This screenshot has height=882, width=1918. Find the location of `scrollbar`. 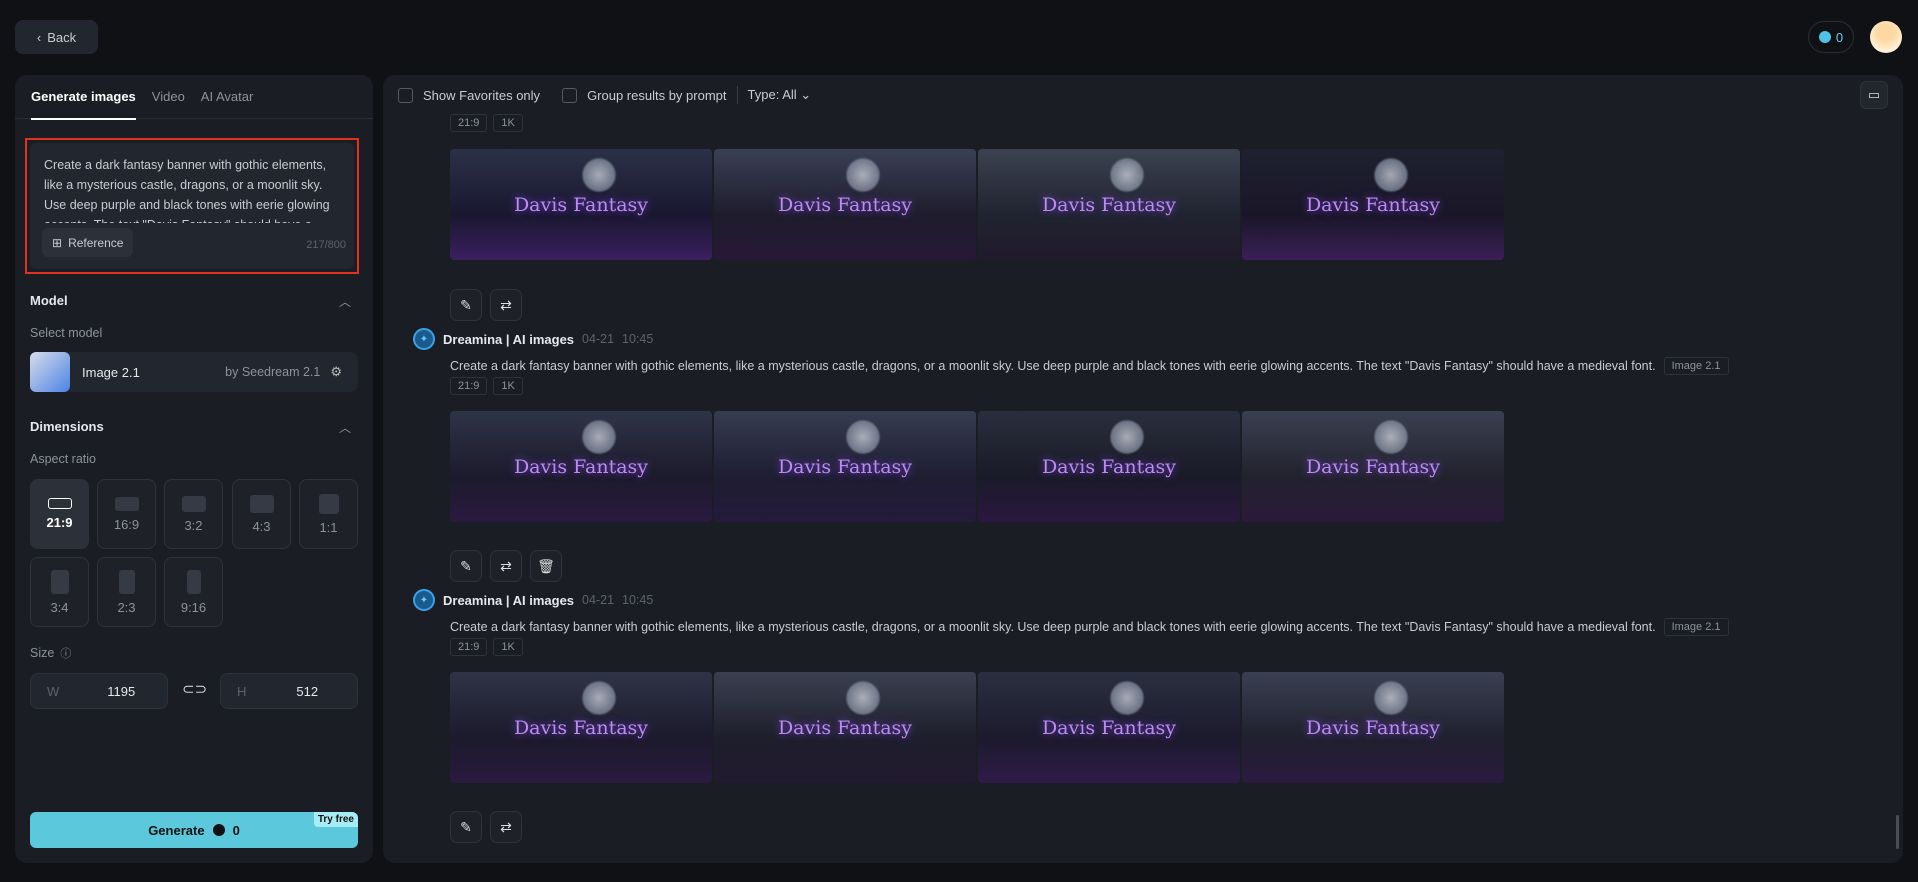

scrollbar is located at coordinates (1897, 832).